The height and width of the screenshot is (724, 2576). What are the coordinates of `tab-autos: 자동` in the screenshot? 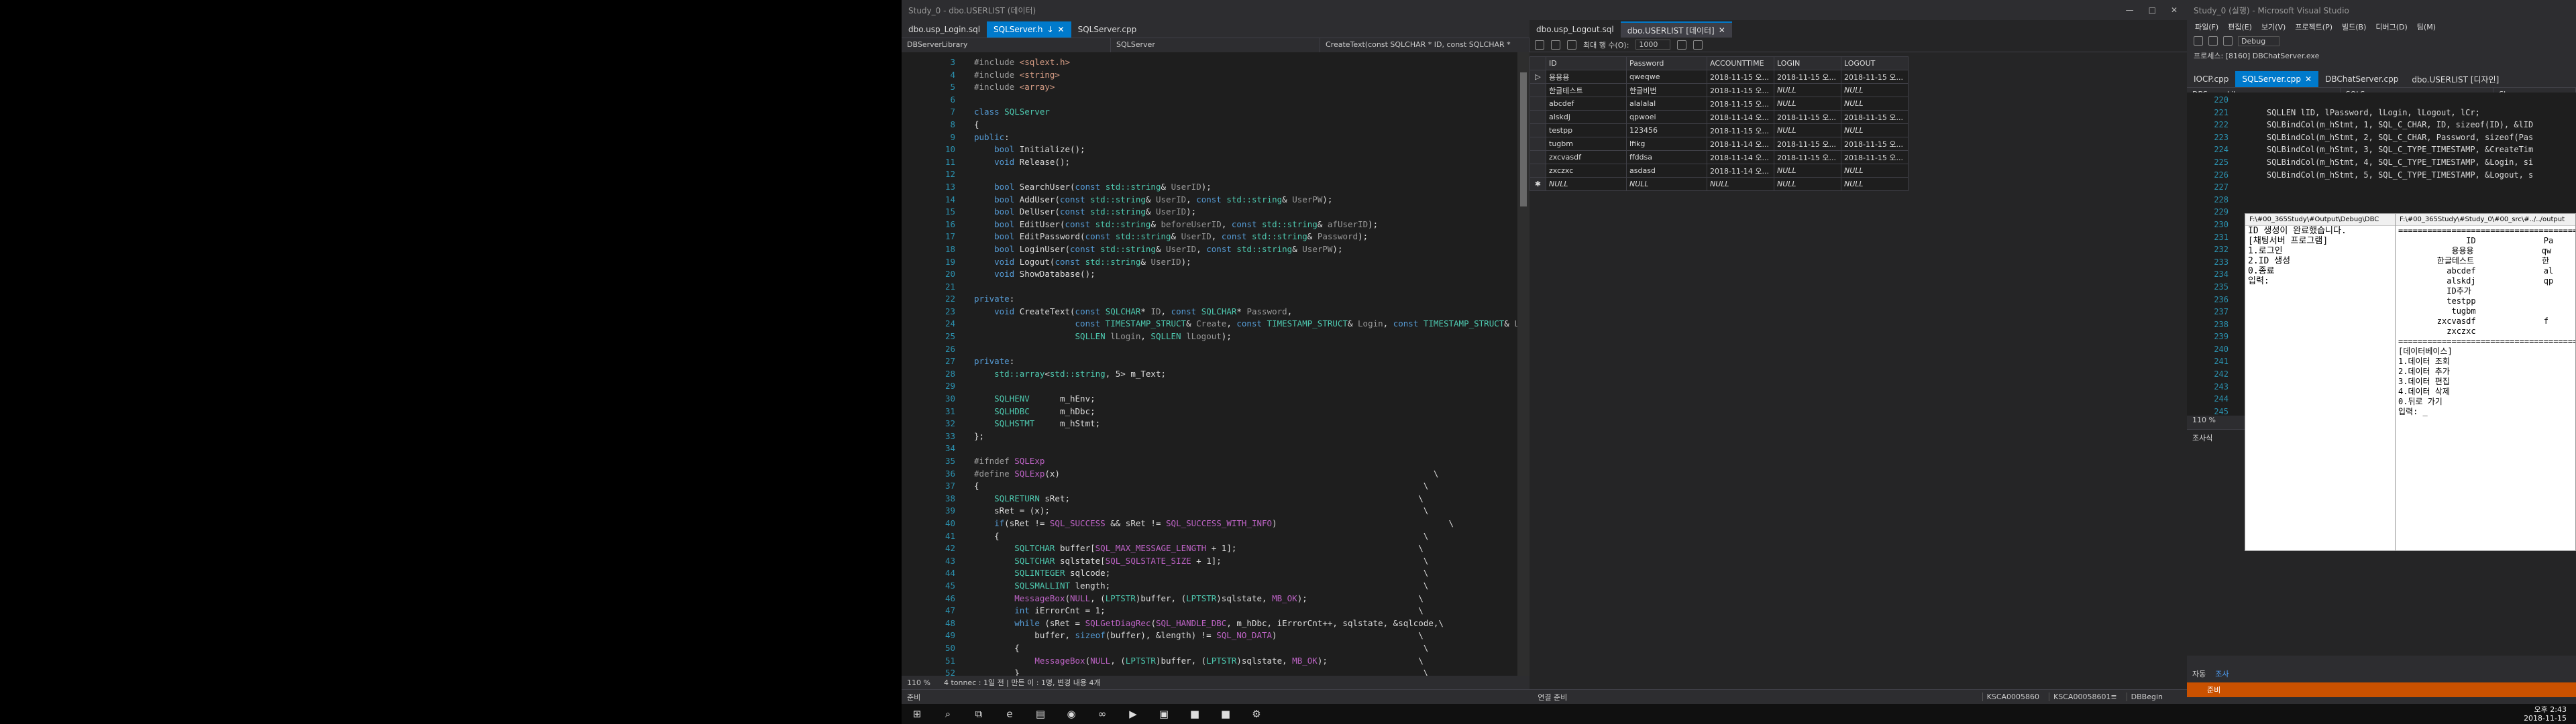 It's located at (2199, 673).